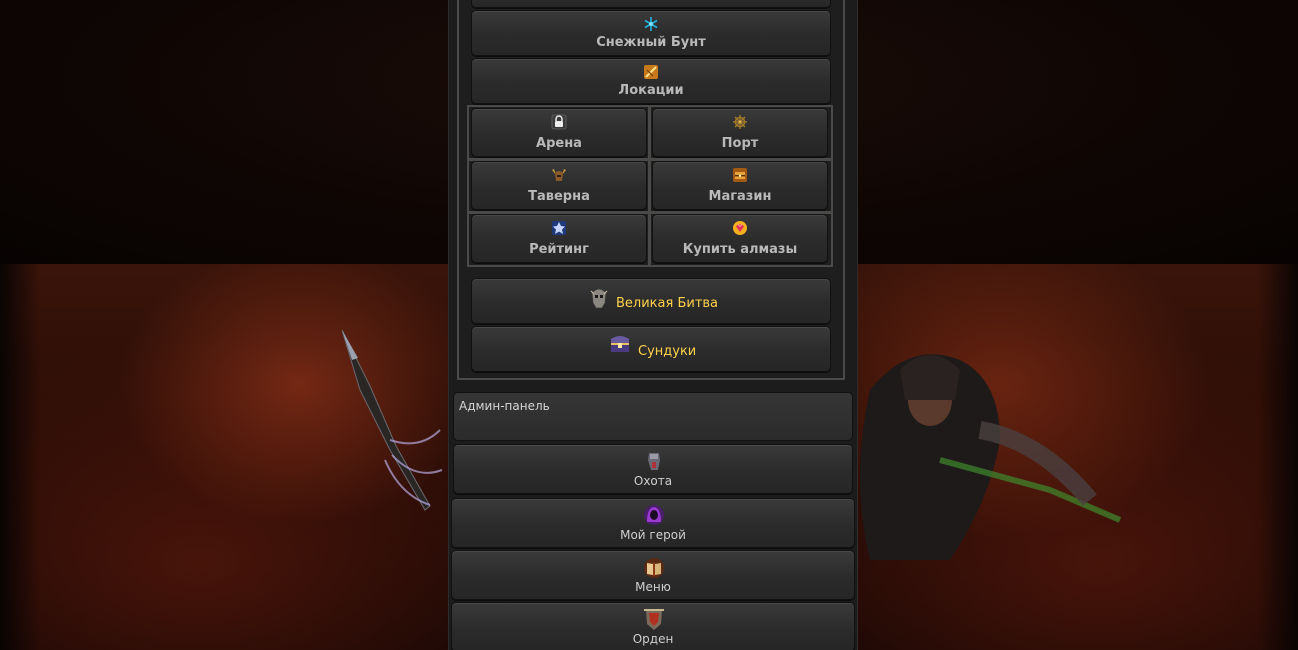 The height and width of the screenshot is (650, 1298). What do you see at coordinates (651, 90) in the screenshot?
I see `locations-label: Локации` at bounding box center [651, 90].